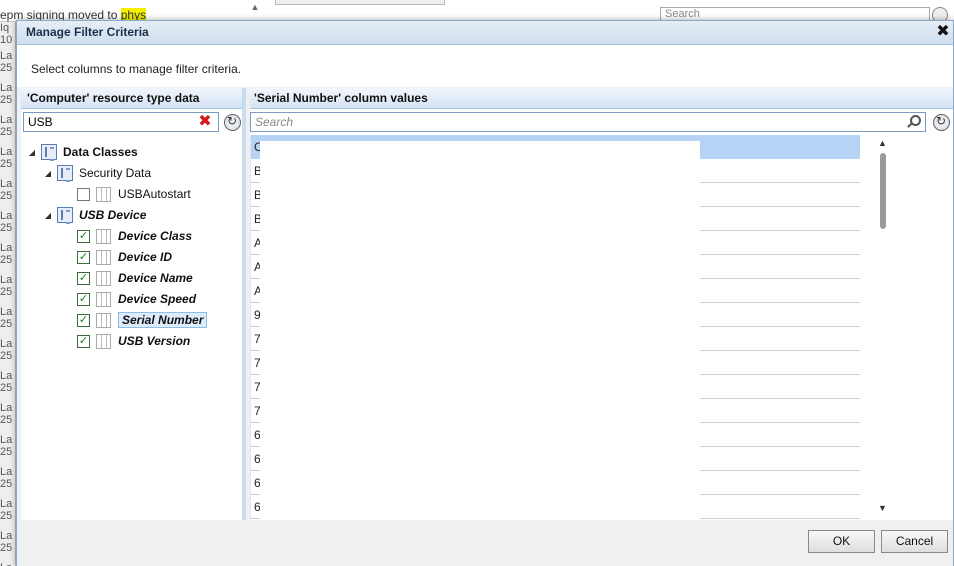 Image resolution: width=954 pixels, height=566 pixels. I want to click on search-icon, so click(913, 122).